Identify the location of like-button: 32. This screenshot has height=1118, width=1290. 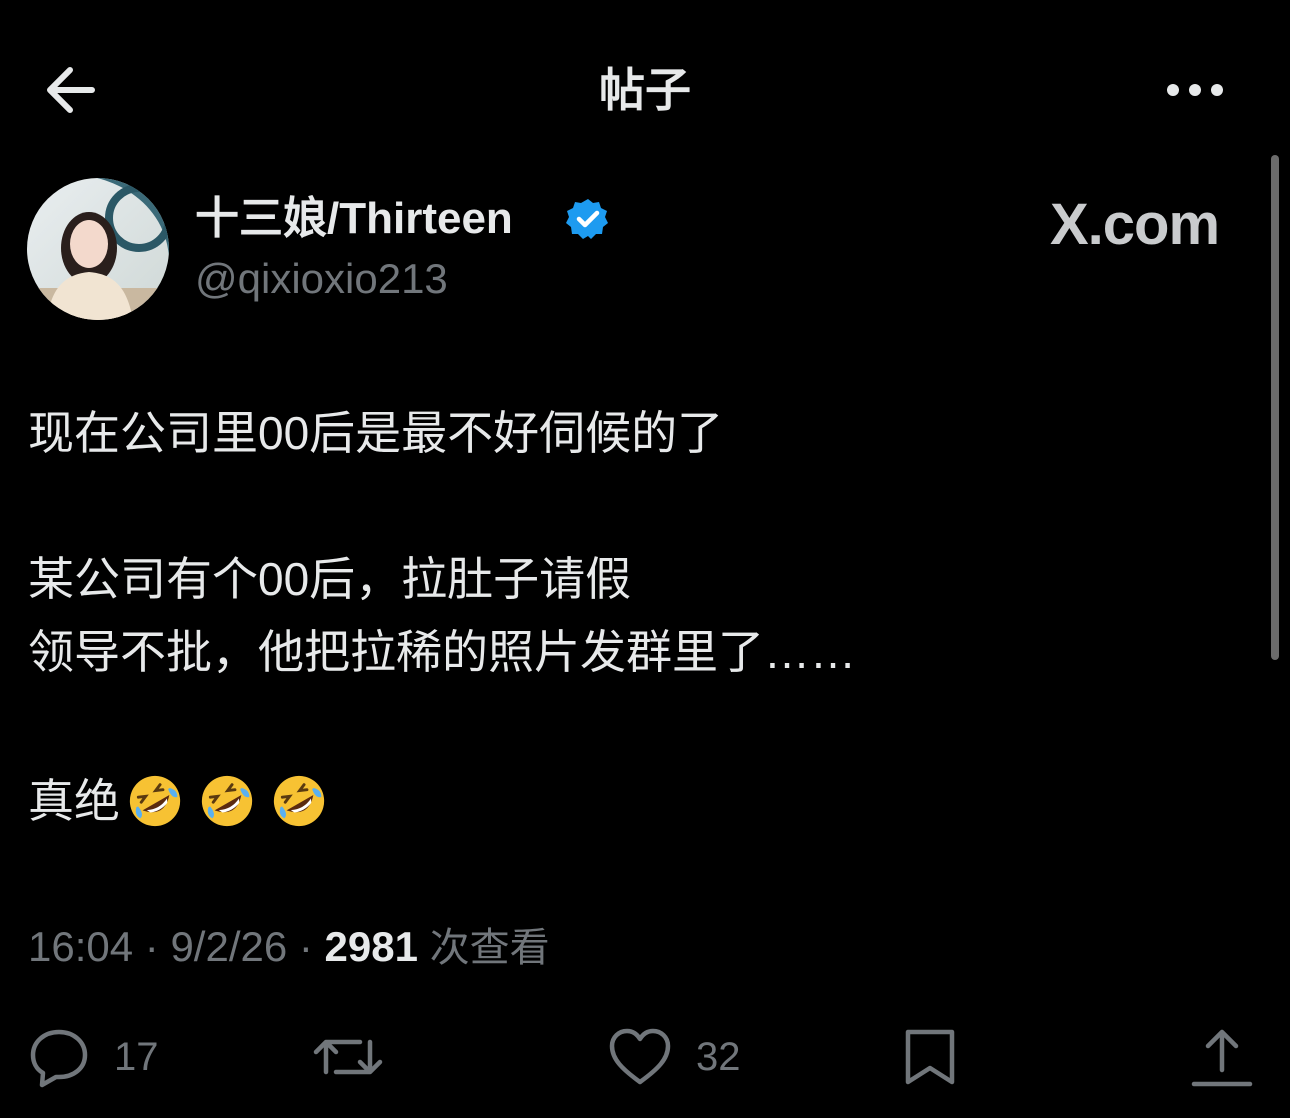
(674, 1057).